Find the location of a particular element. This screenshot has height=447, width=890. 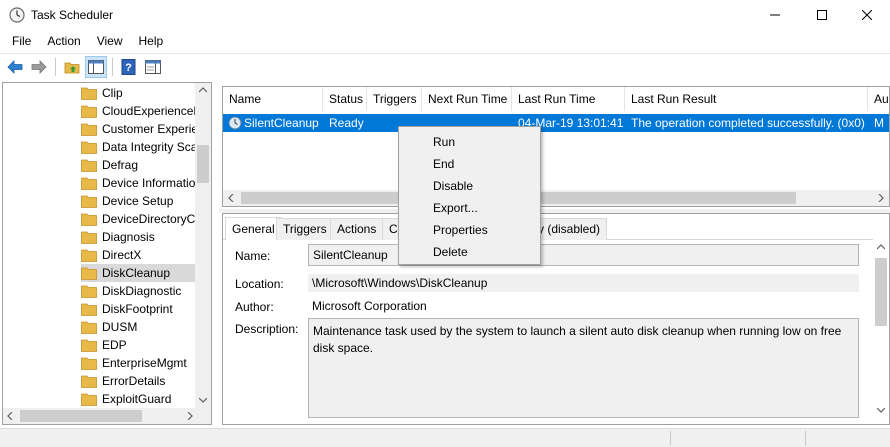

column-header-status: Status is located at coordinates (345, 99).